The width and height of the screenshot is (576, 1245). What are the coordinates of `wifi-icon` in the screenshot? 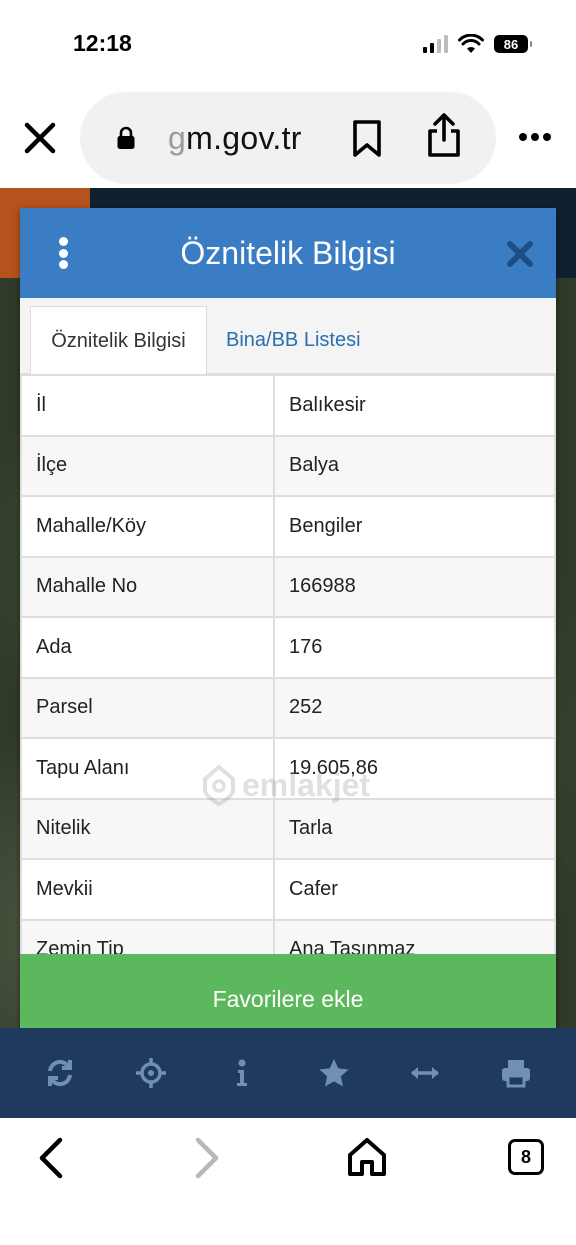 It's located at (471, 43).